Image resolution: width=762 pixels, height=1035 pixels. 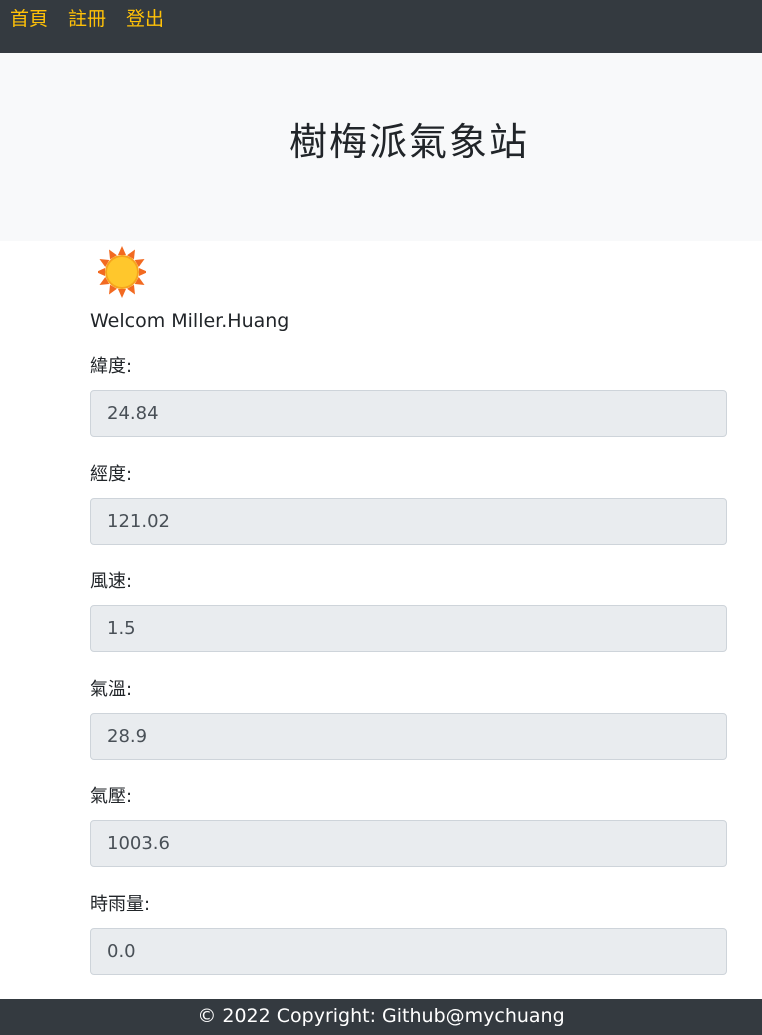 I want to click on hourly-rainfall-group: 時雨量: 0.0, so click(x=408, y=947).